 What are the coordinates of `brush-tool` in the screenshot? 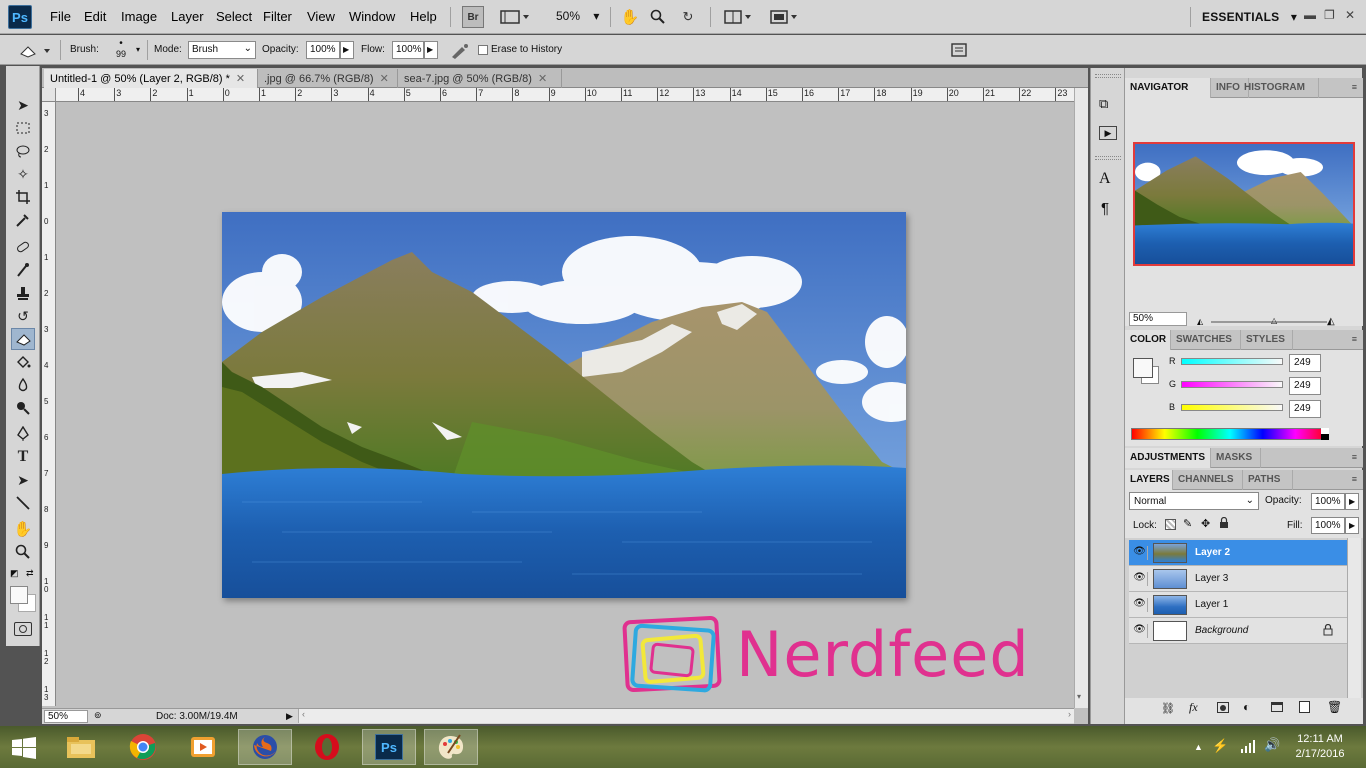 It's located at (23, 270).